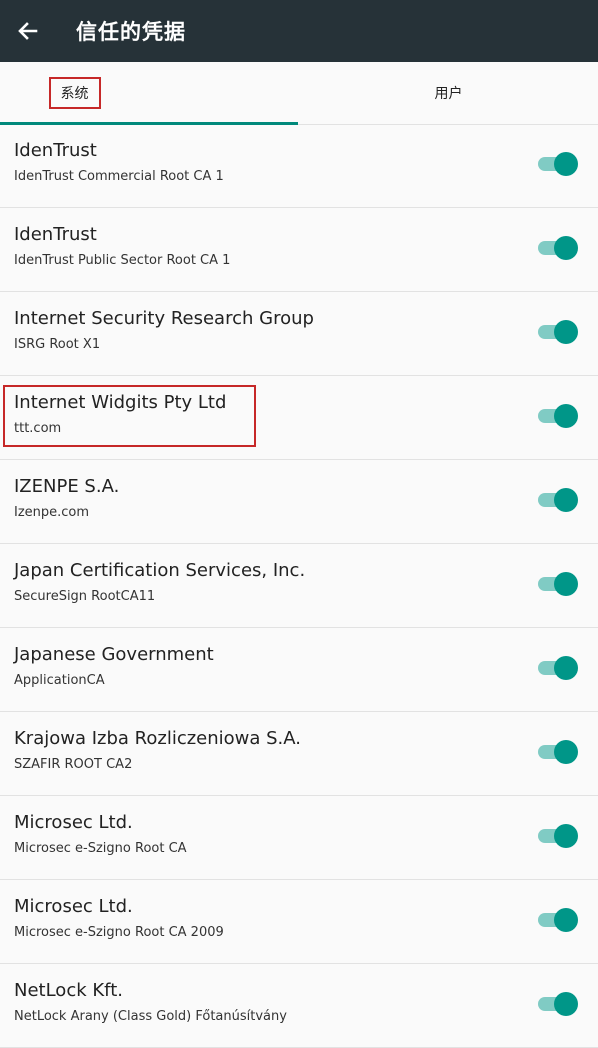  Describe the element at coordinates (122, 260) in the screenshot. I see `cert-subtitle: IdenTrust Public Sector Root CA 1` at that location.